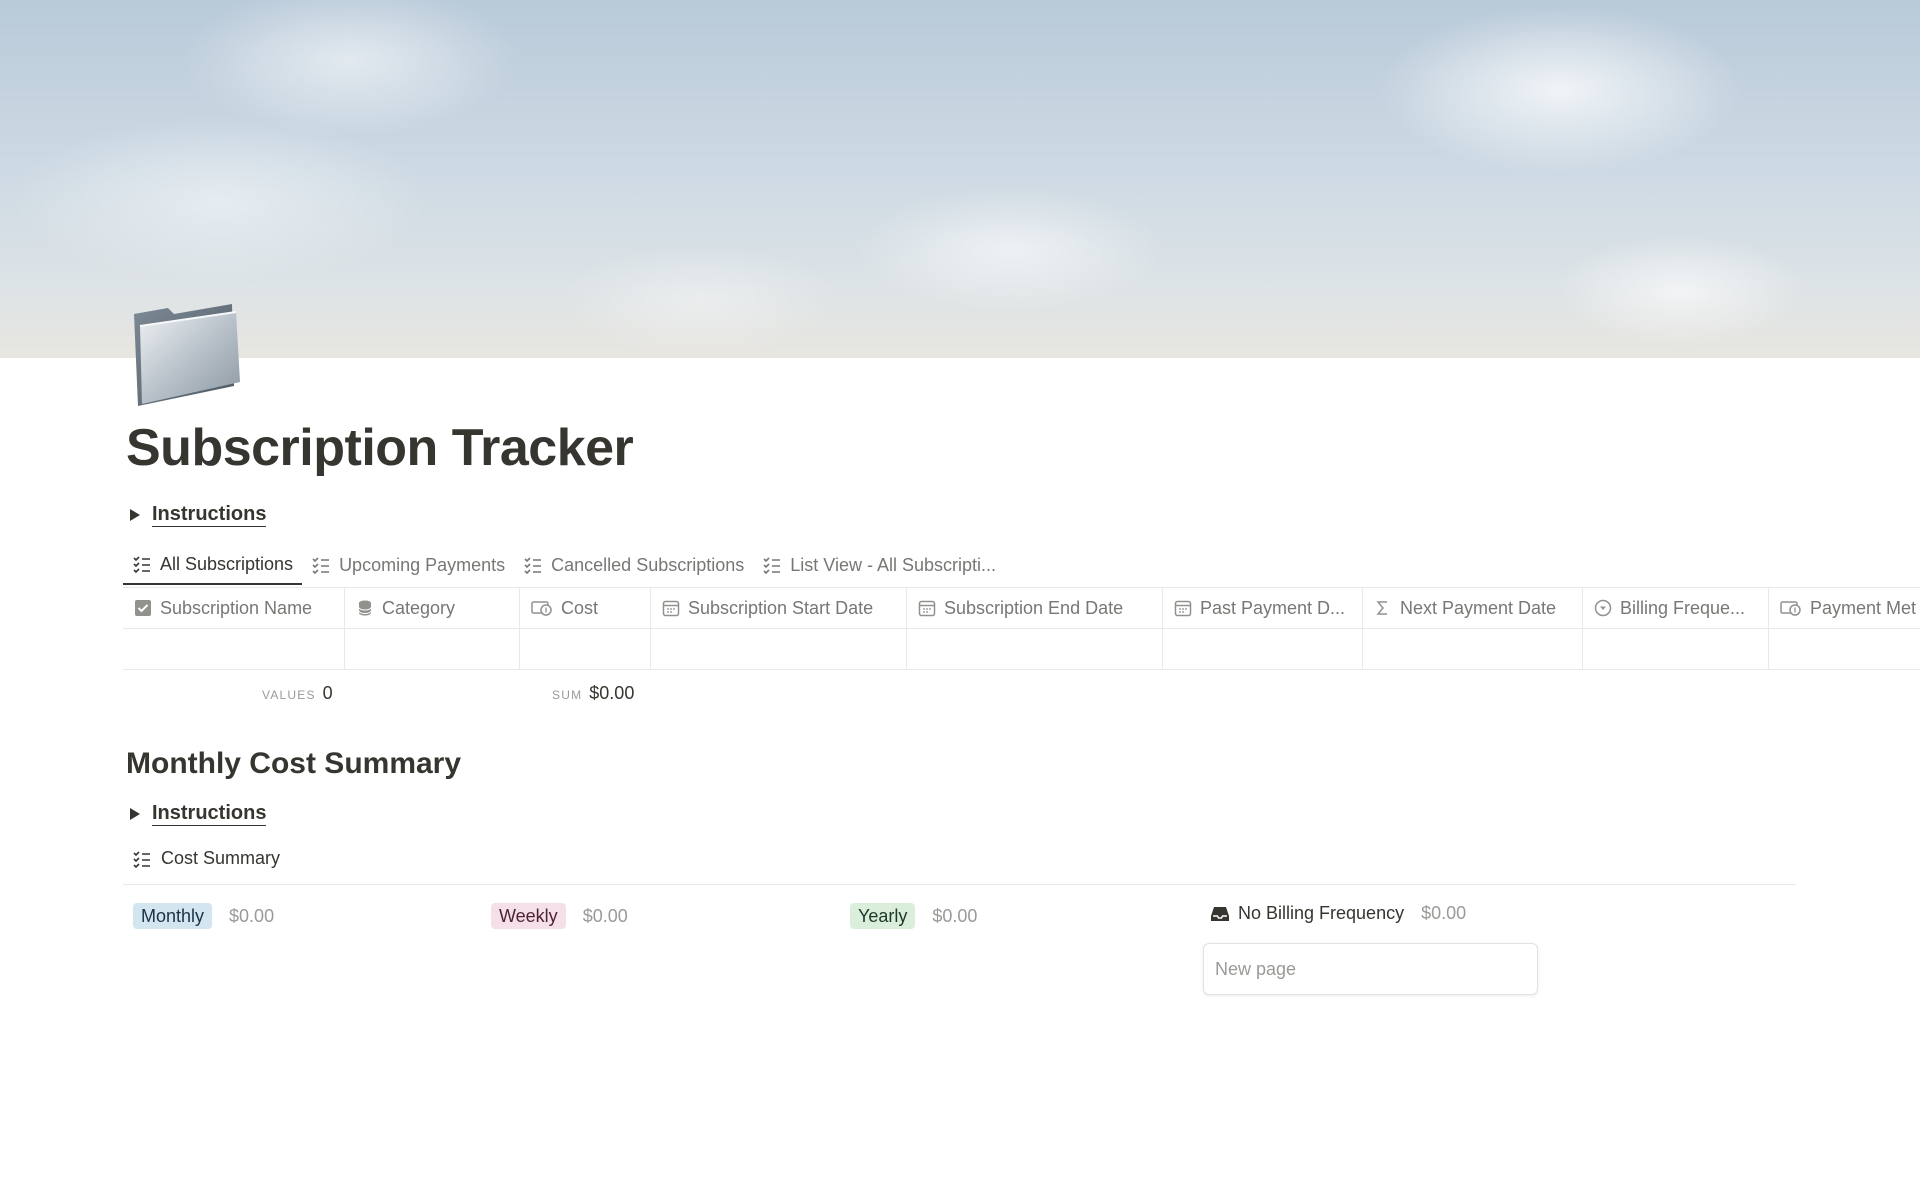 The height and width of the screenshot is (1199, 1920). Describe the element at coordinates (327, 693) in the screenshot. I see `calculation-value: 0` at that location.